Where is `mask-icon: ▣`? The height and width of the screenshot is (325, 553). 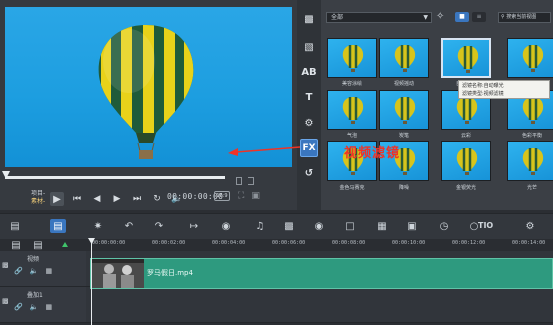
mask-icon: ▣ is located at coordinates (412, 226).